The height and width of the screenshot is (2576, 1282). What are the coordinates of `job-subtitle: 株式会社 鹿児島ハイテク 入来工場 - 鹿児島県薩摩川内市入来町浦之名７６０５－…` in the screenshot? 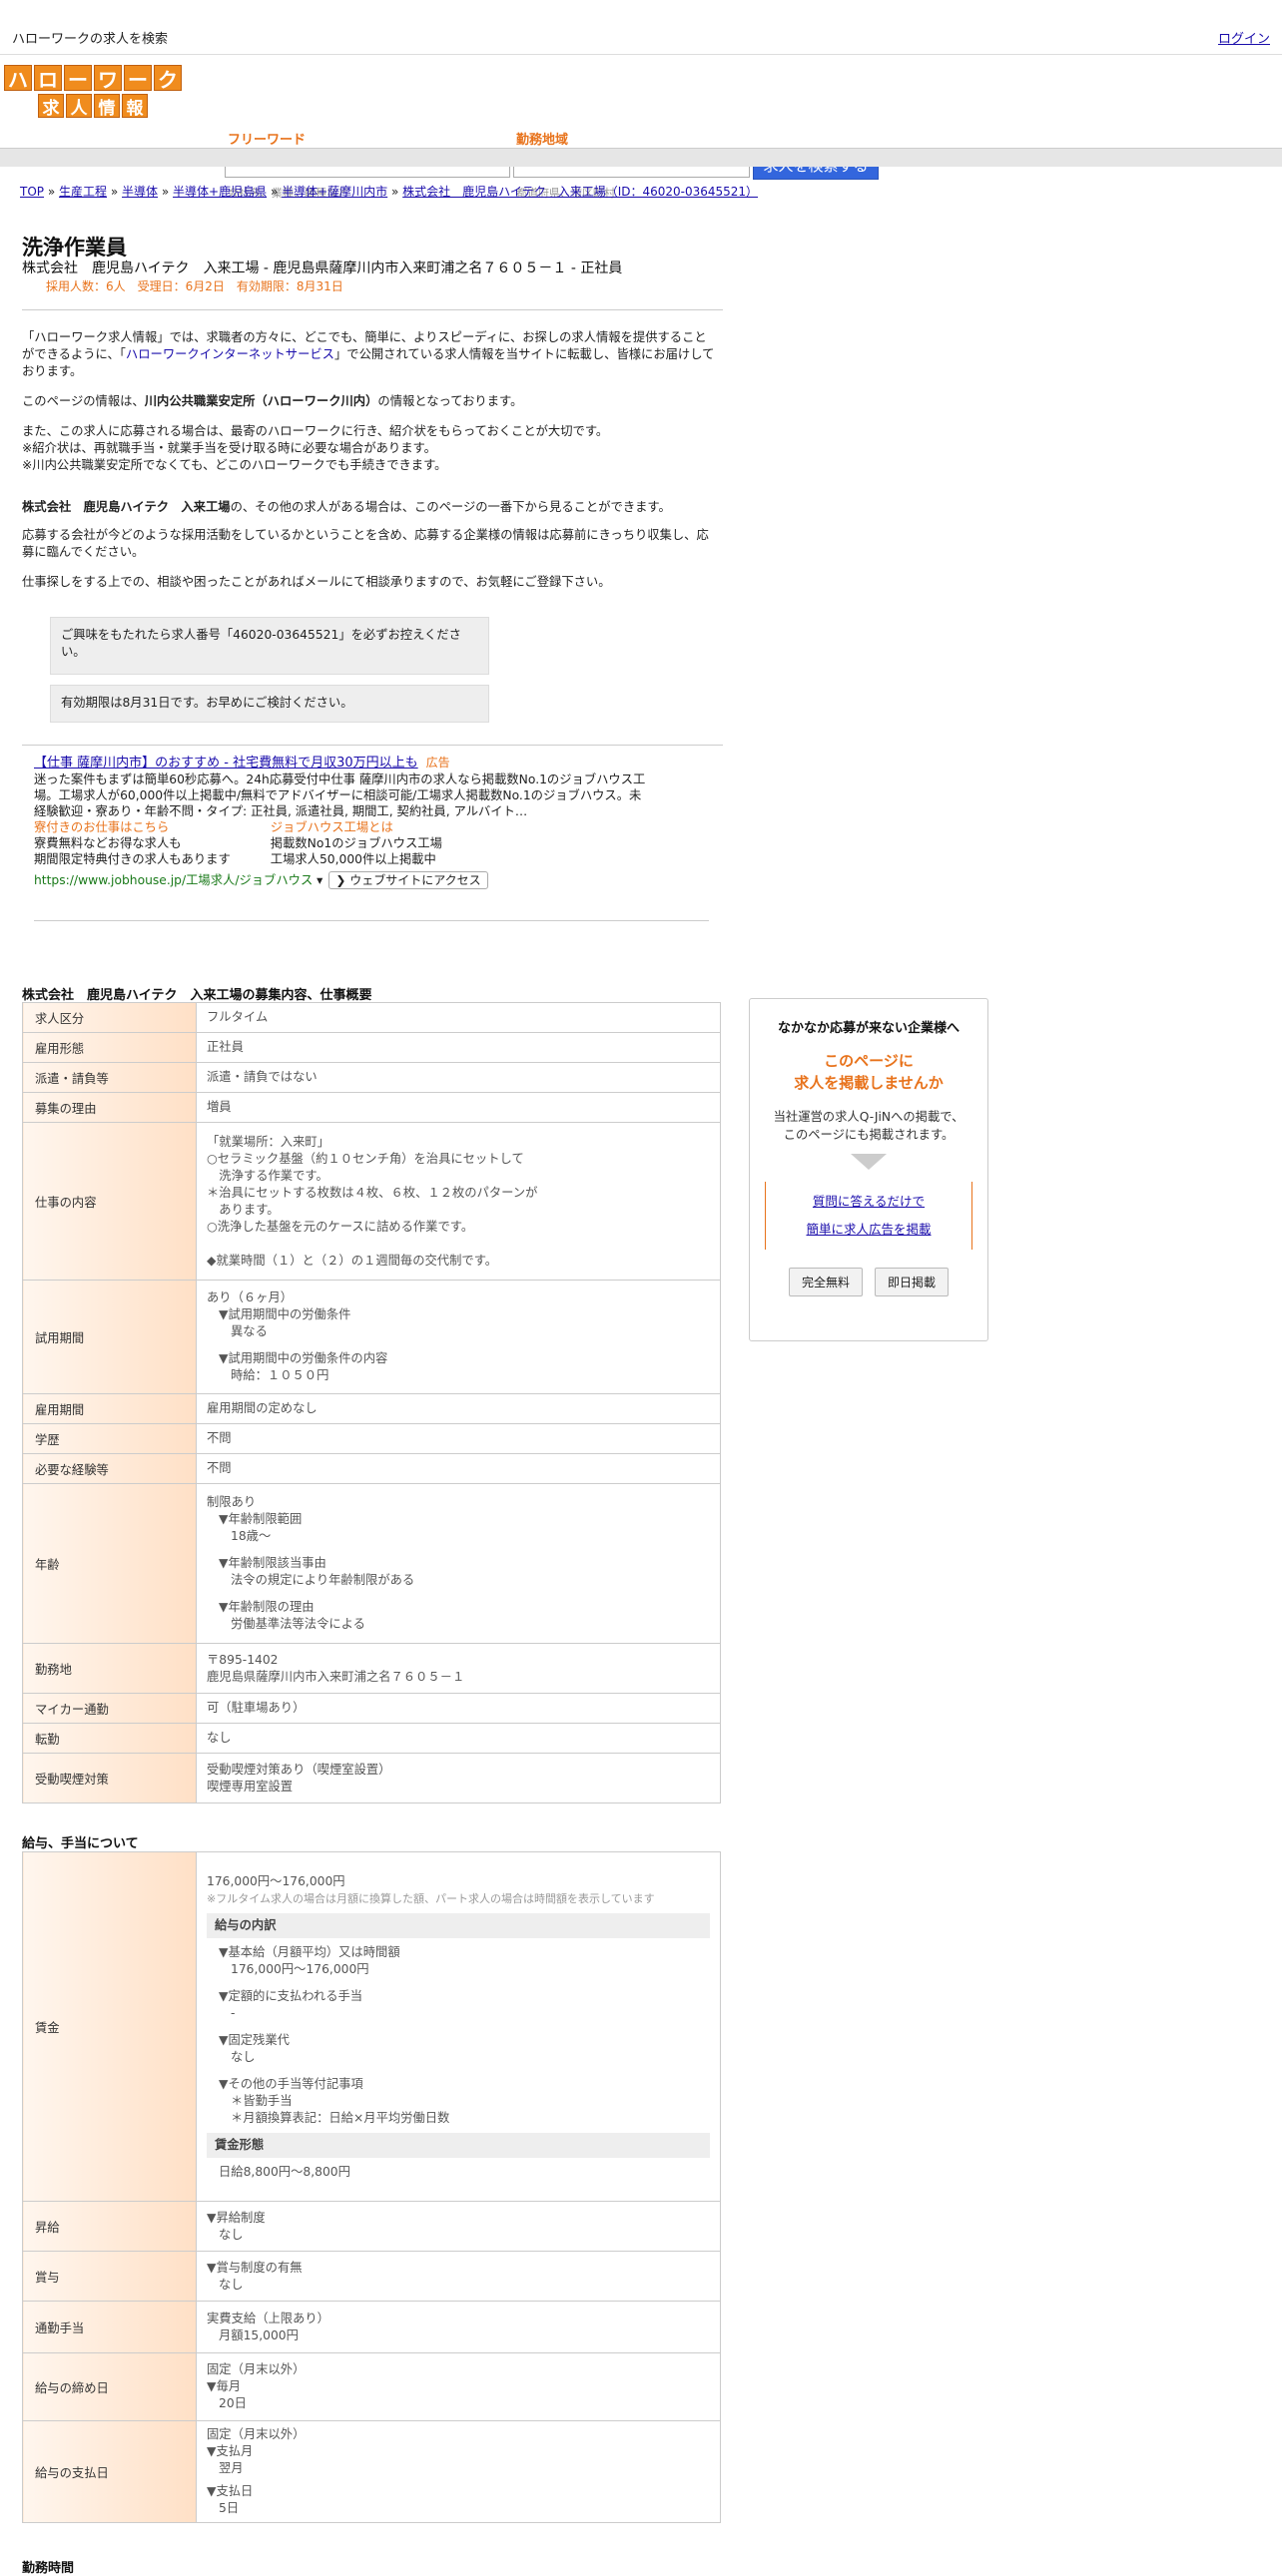 It's located at (322, 268).